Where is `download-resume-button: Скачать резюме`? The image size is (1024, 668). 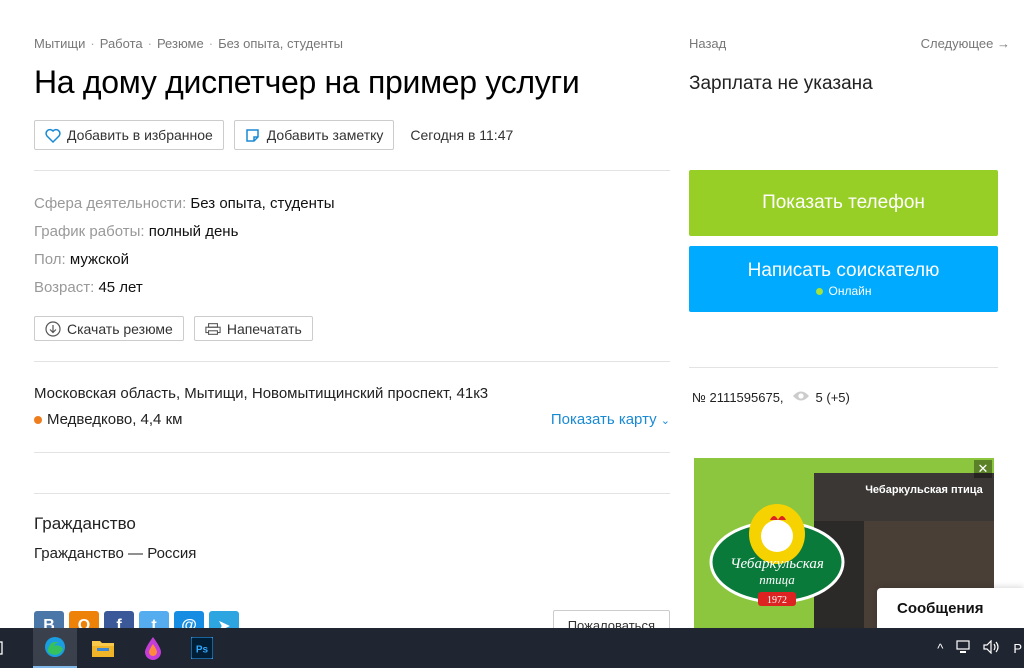
download-resume-button: Скачать резюме is located at coordinates (109, 328).